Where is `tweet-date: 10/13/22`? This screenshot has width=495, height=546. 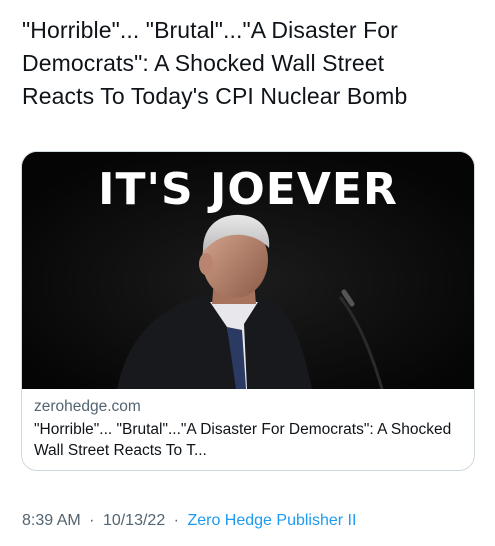
tweet-date: 10/13/22 is located at coordinates (134, 520).